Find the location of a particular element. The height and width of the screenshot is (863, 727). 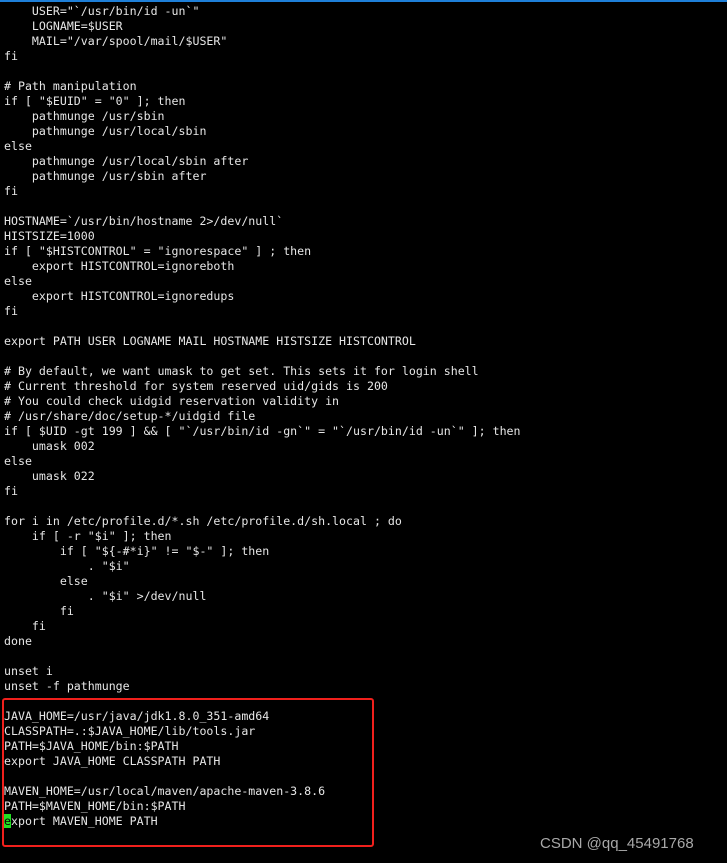

terminal-line: done is located at coordinates (18, 641).